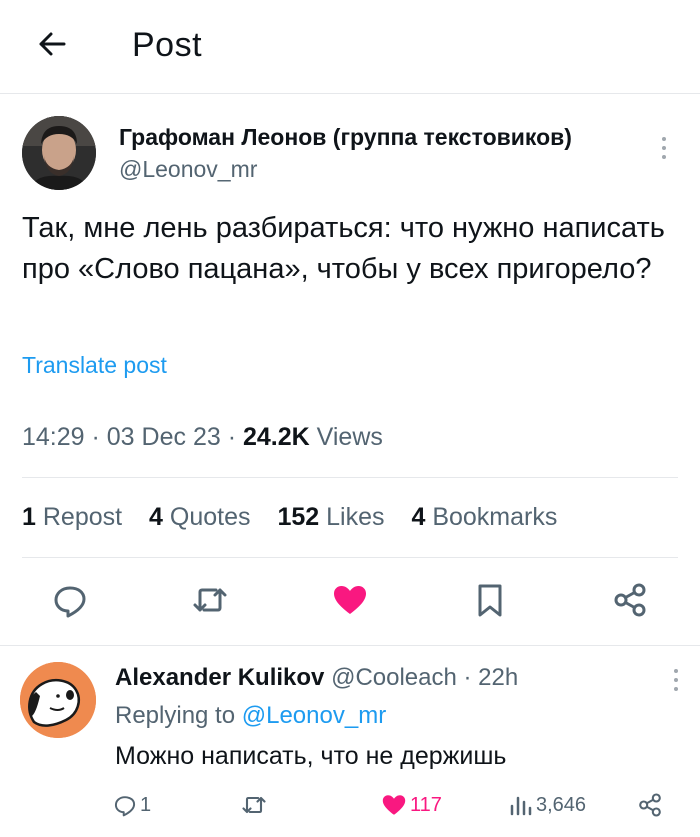 The width and height of the screenshot is (700, 837). I want to click on share-button, so click(630, 600).